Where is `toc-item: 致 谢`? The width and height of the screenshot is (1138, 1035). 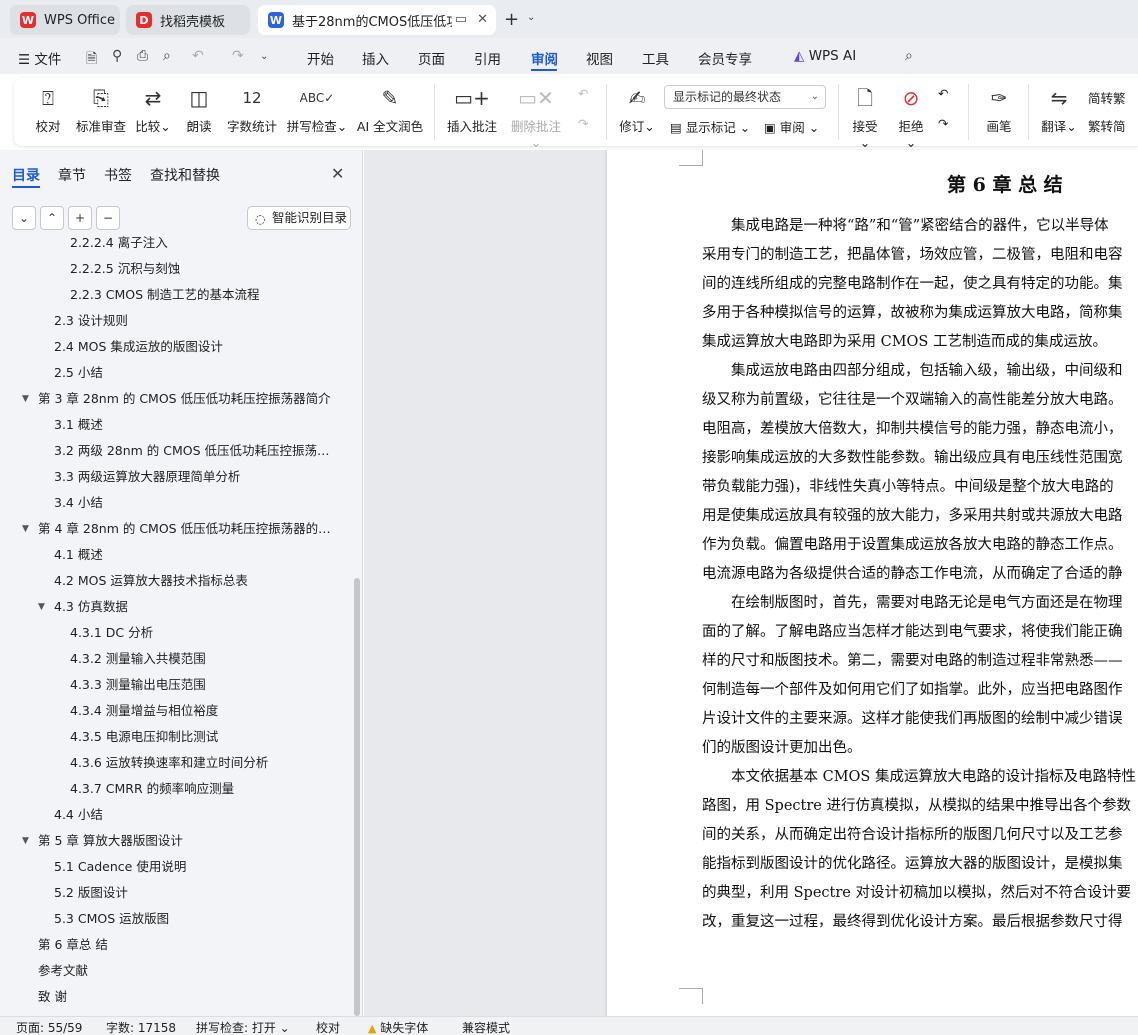 toc-item: 致 谢 is located at coordinates (189, 997).